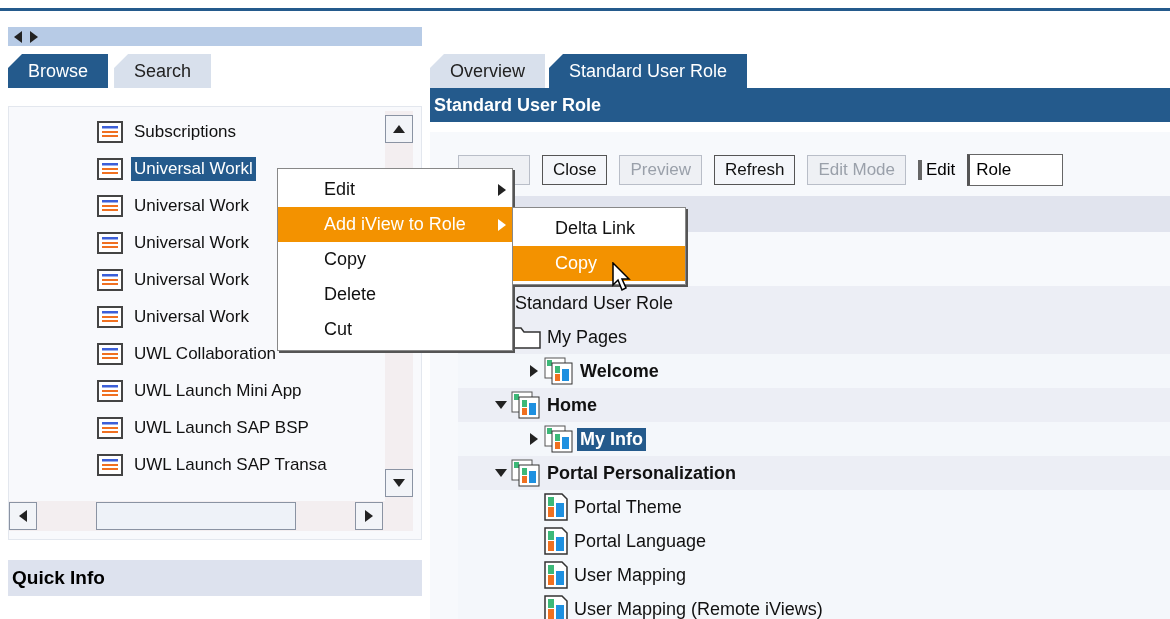 This screenshot has width=1170, height=619. Describe the element at coordinates (937, 170) in the screenshot. I see `edit-label: Edit` at that location.